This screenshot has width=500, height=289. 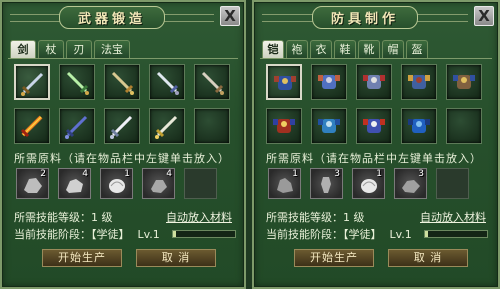 I want to click on title-bar: 防具制作, so click(x=365, y=17).